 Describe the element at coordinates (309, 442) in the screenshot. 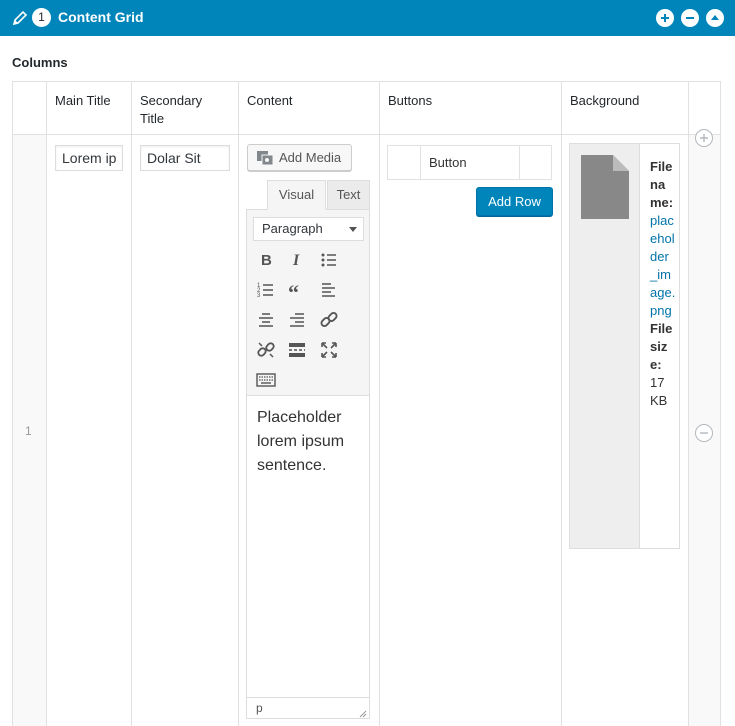

I see `editor-content: Placeholder lorem ipsum sentence.` at that location.